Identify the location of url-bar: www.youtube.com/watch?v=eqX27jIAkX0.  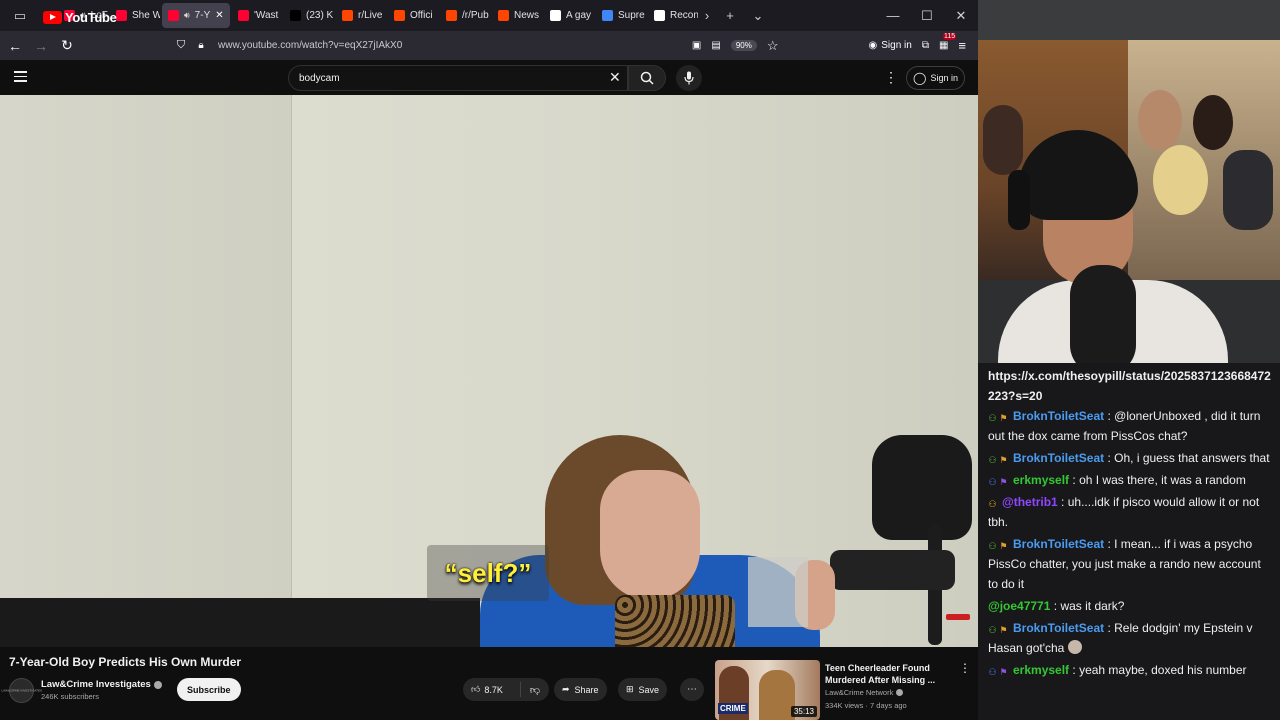
(310, 45).